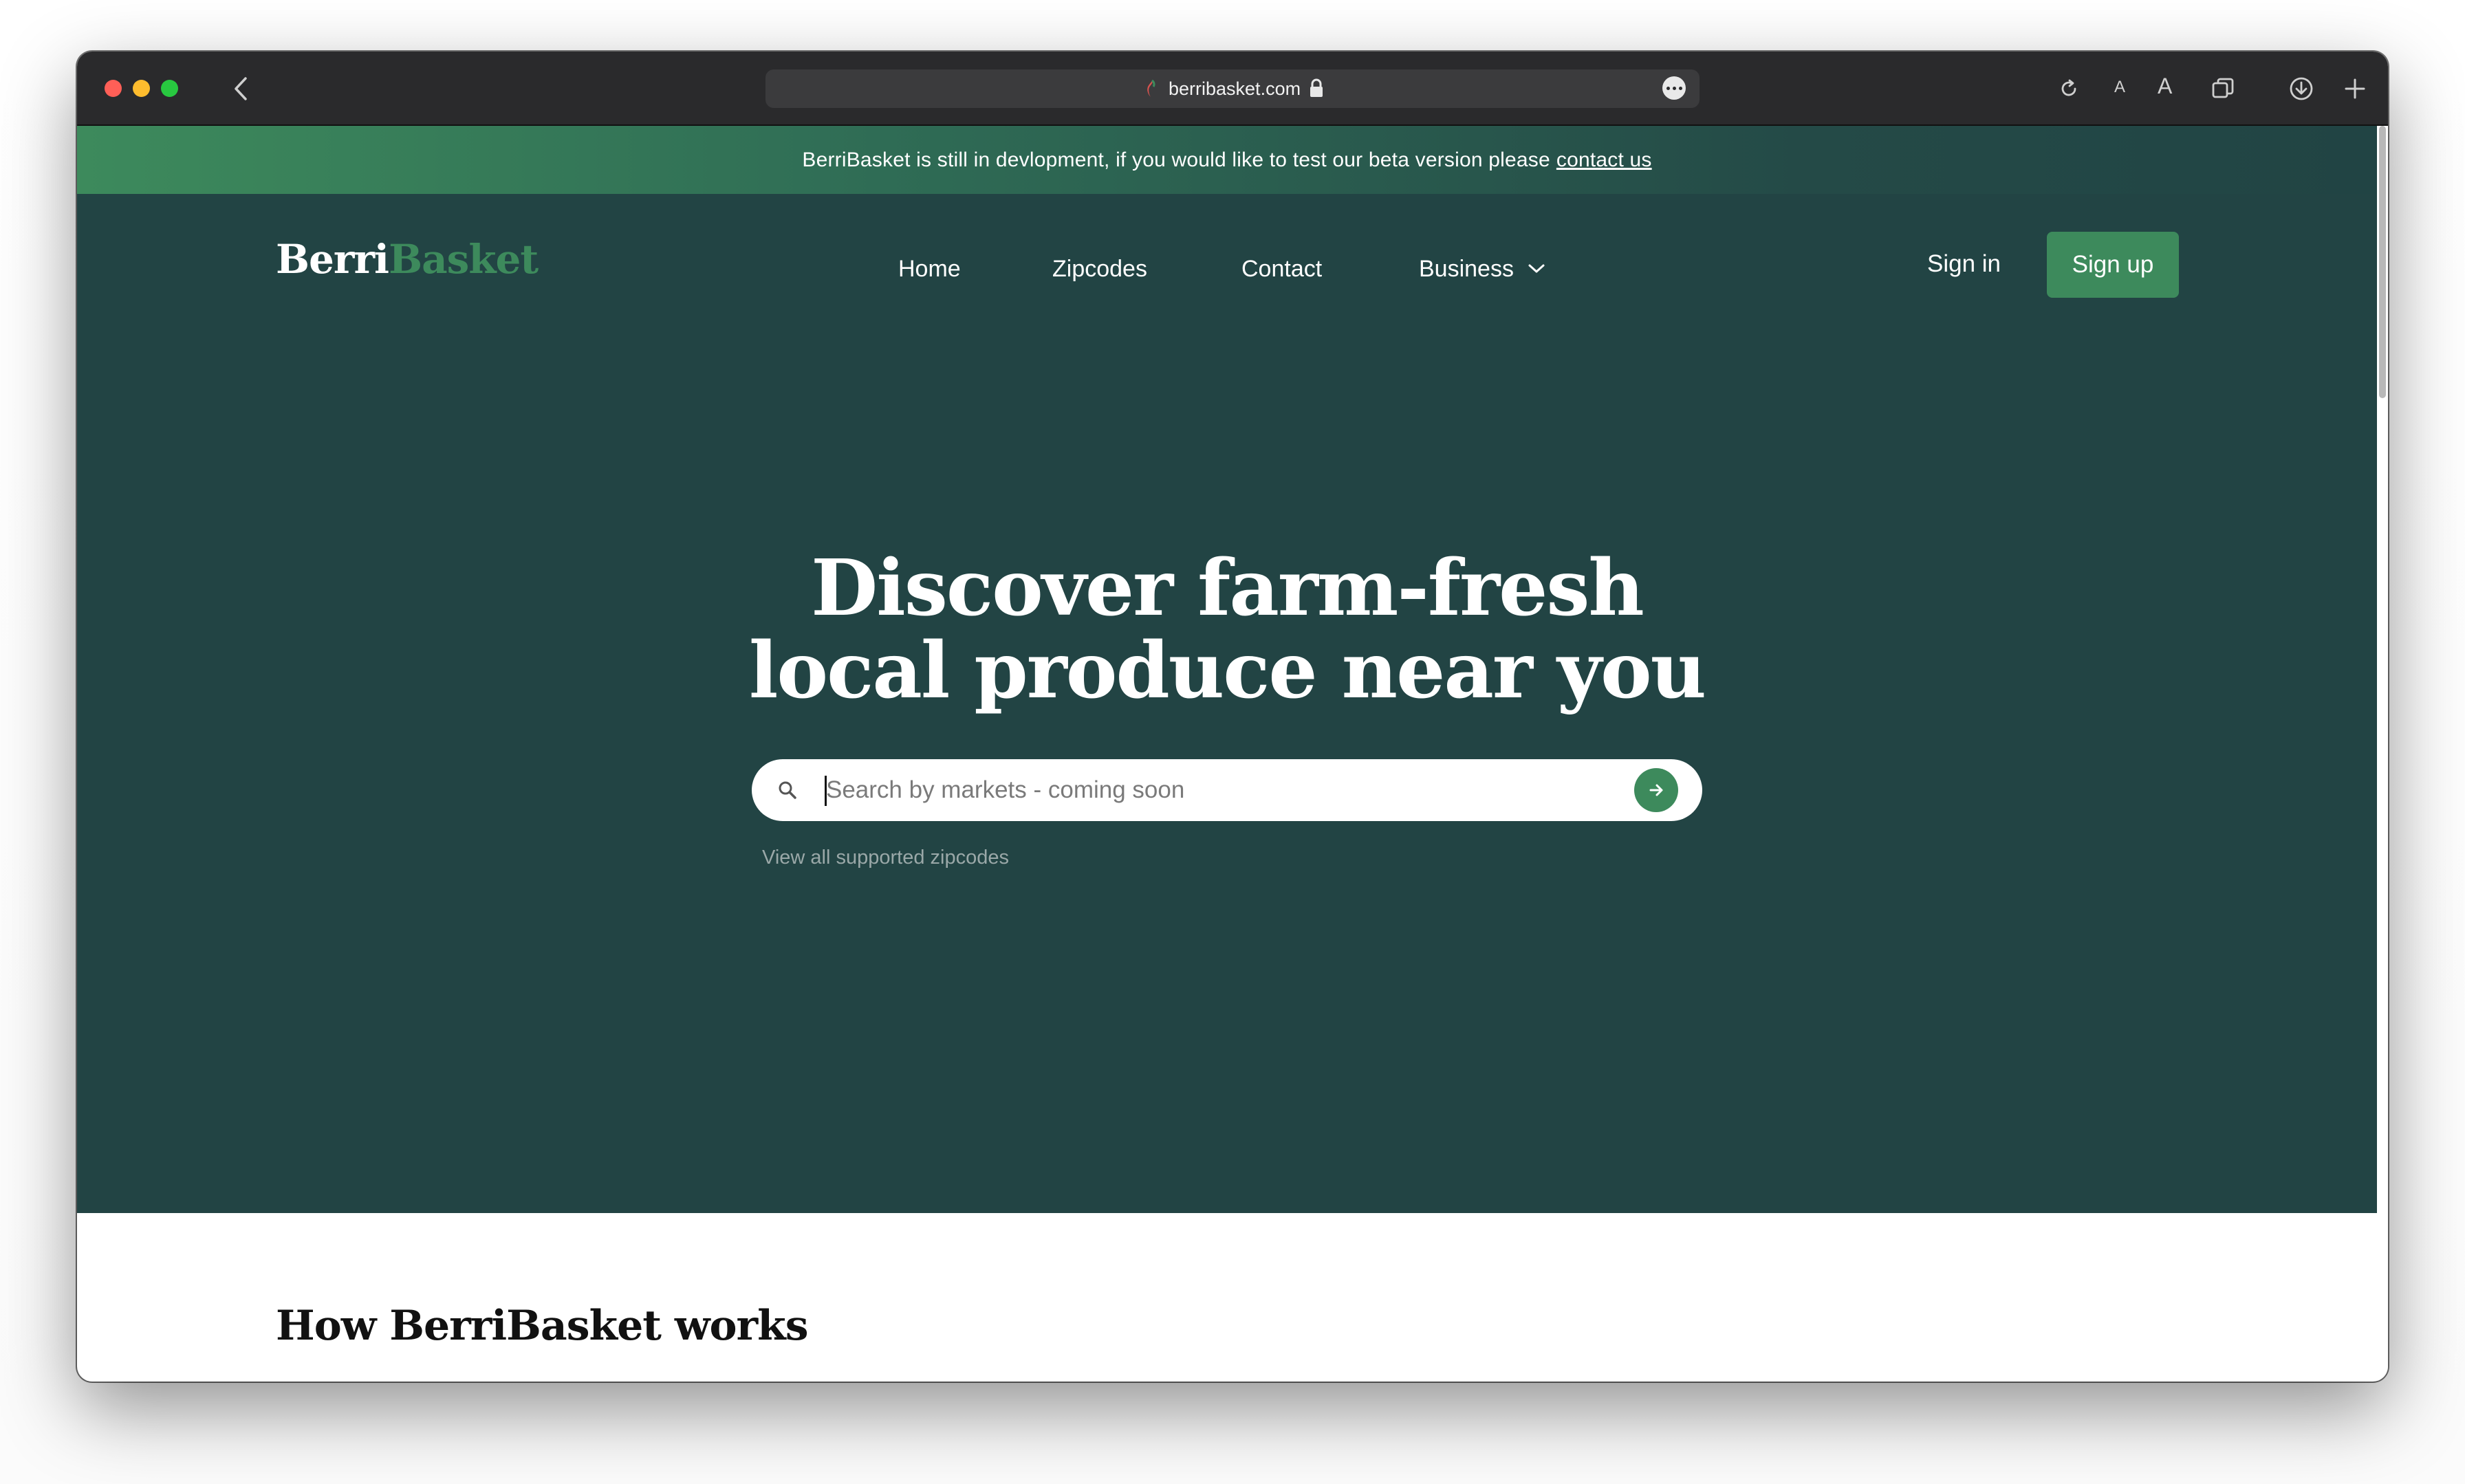 This screenshot has width=2465, height=1484. I want to click on arrow-right-icon, so click(1656, 790).